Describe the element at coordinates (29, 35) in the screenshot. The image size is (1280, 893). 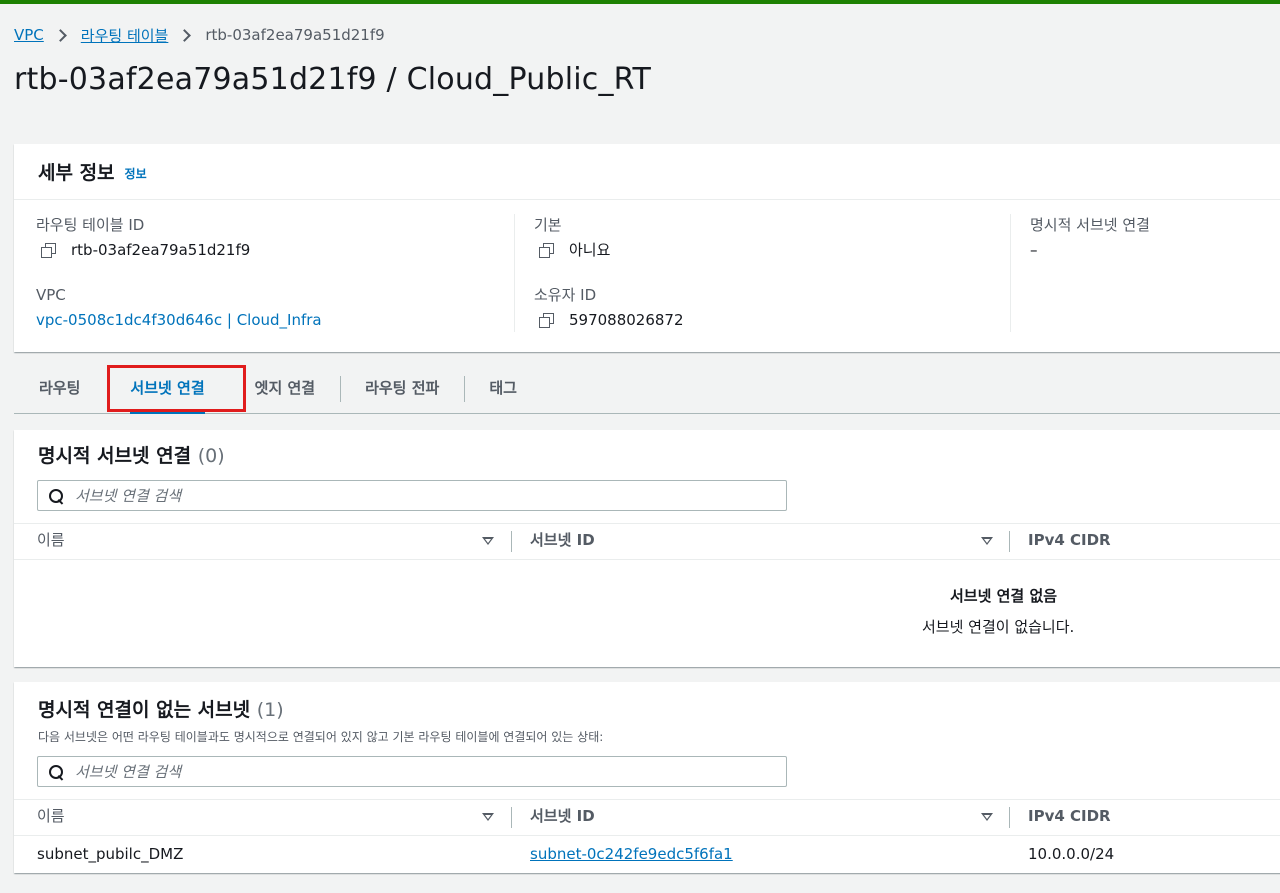
I see `breadcrumb-vpc-link: VPC` at that location.